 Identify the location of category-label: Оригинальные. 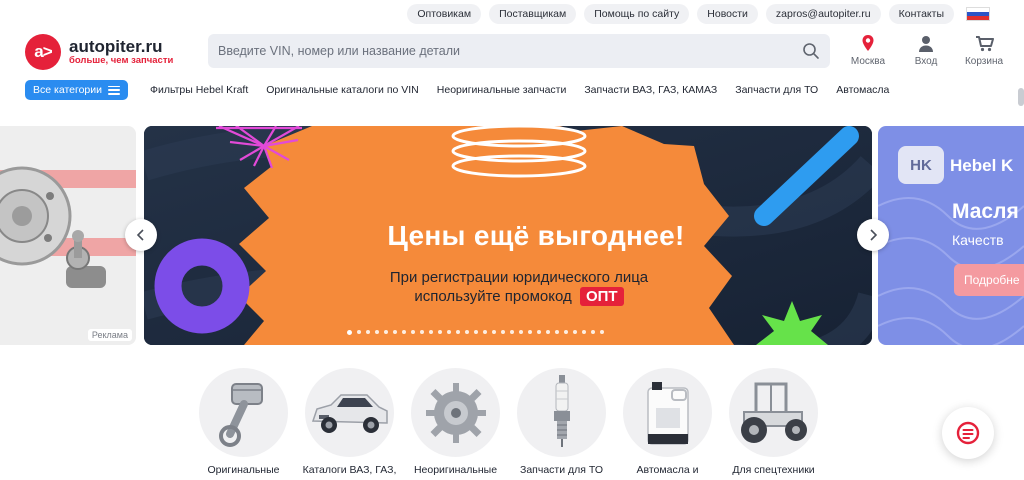
(243, 470).